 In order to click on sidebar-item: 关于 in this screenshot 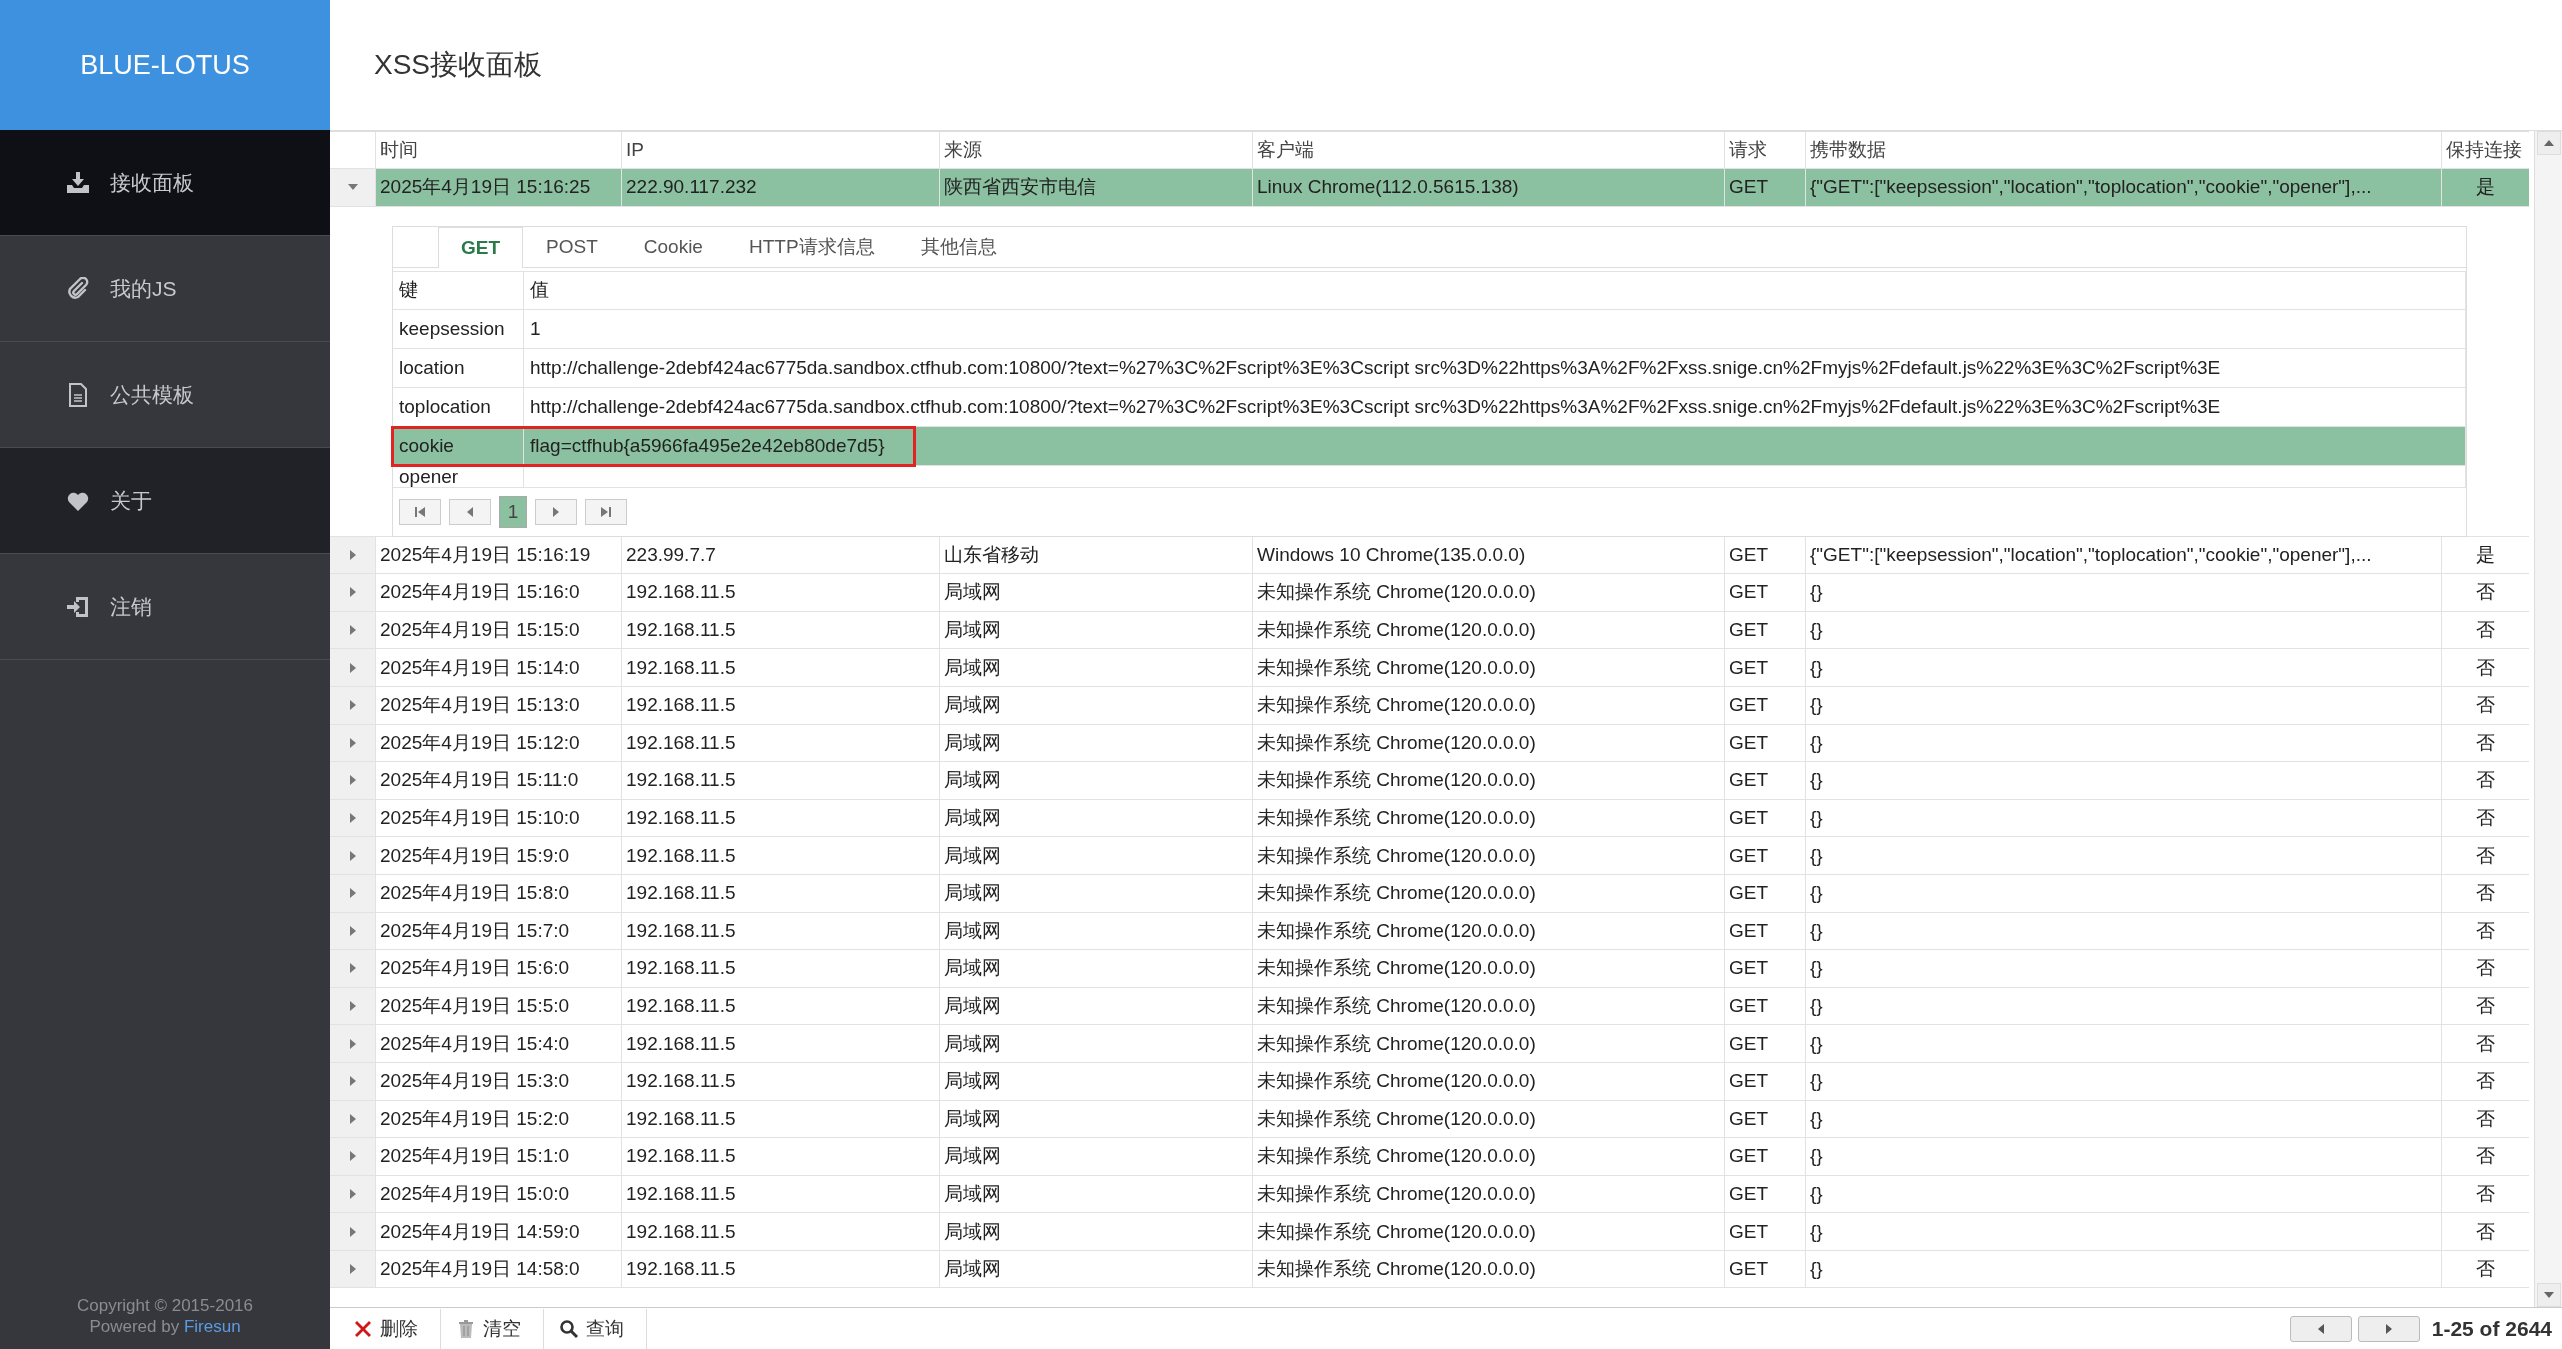, I will do `click(165, 501)`.